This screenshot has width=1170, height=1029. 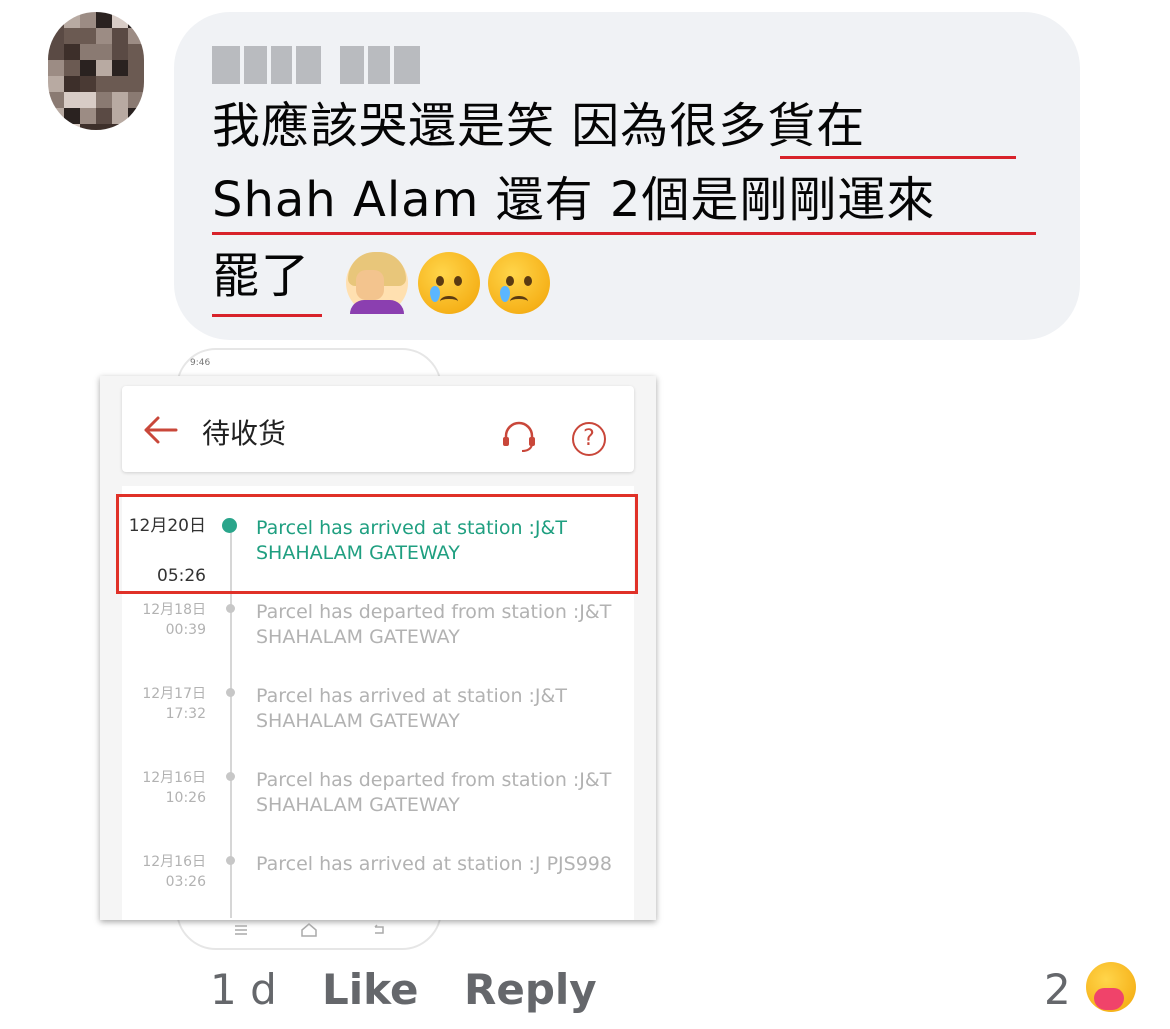 What do you see at coordinates (519, 437) in the screenshot?
I see `headset-icon` at bounding box center [519, 437].